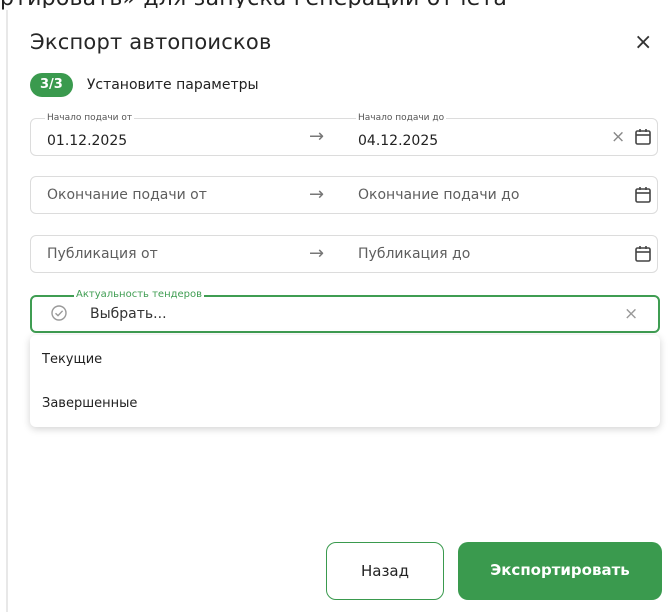  Describe the element at coordinates (414, 254) in the screenshot. I see `publication-to-input: Публикация до` at that location.